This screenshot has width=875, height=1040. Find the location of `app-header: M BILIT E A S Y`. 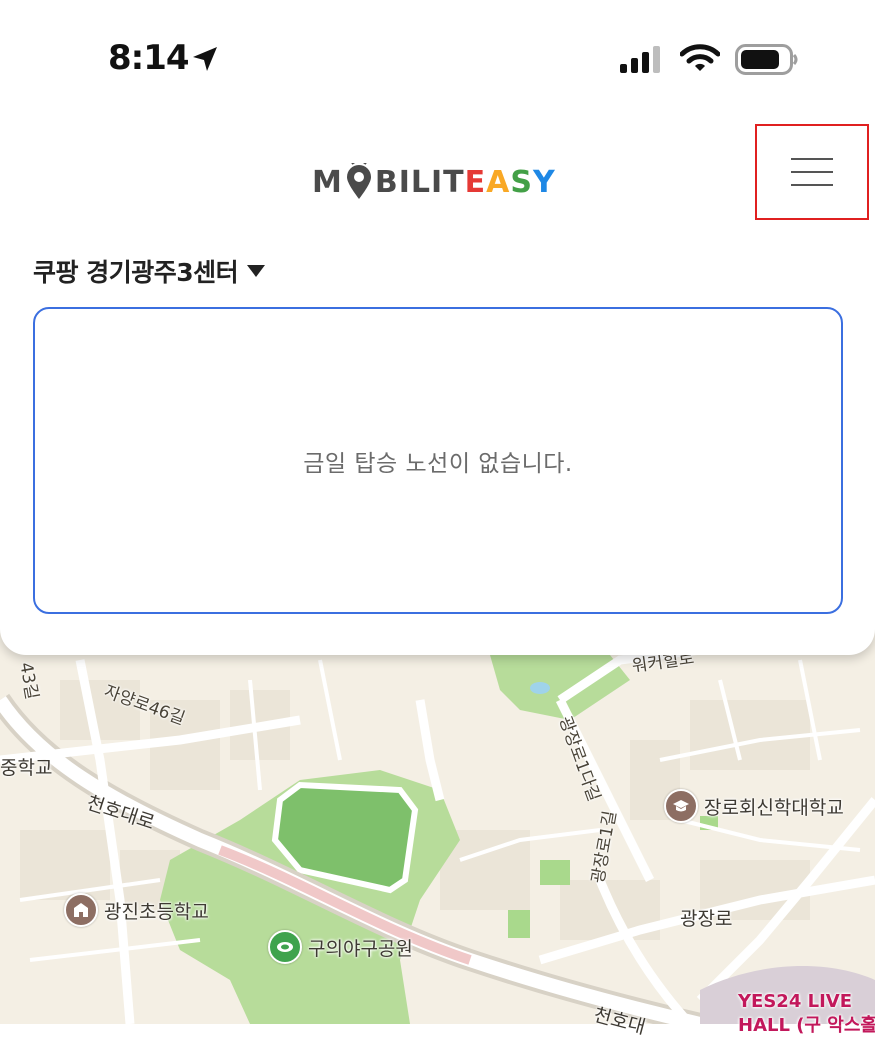

app-header: M BILIT E A S Y is located at coordinates (437, 172).